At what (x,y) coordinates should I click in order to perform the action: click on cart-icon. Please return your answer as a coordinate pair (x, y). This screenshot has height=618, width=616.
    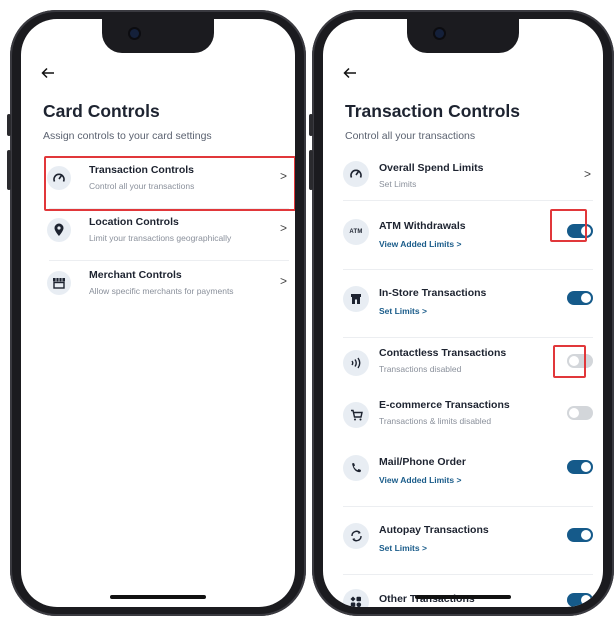
    Looking at the image, I should click on (356, 415).